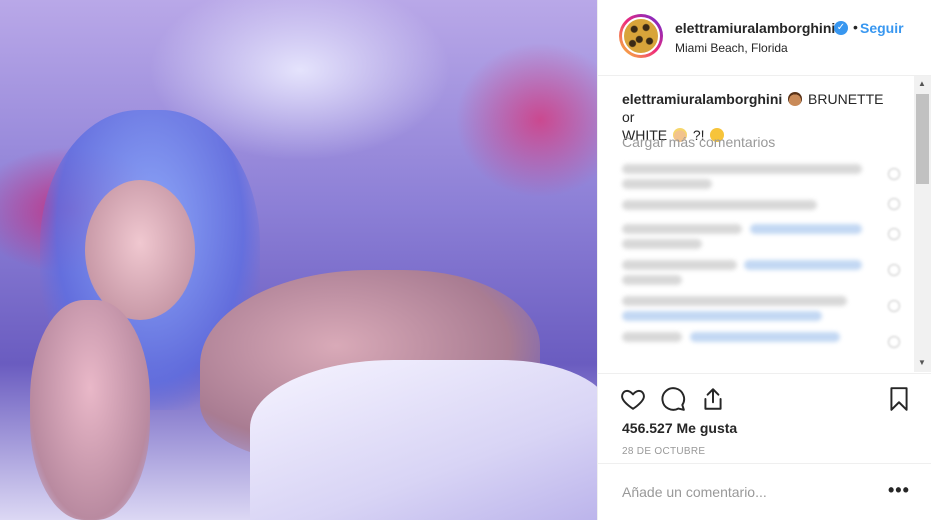  What do you see at coordinates (899, 399) in the screenshot?
I see `bookmark-icon` at bounding box center [899, 399].